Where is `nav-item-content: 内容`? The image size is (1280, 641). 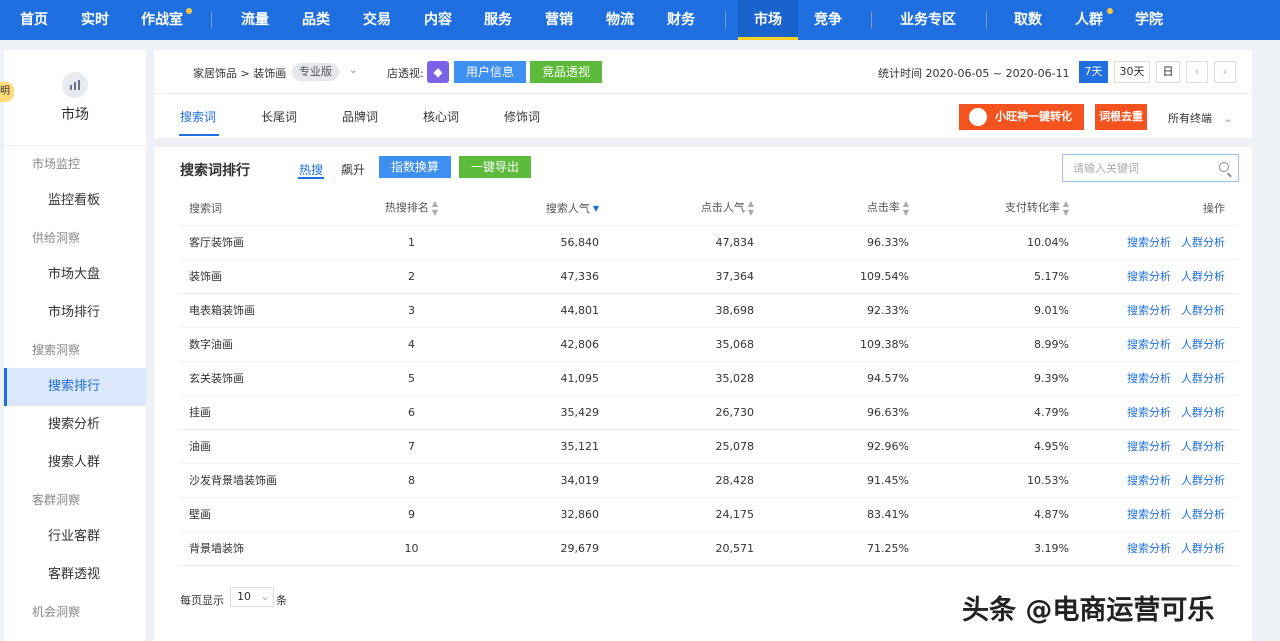
nav-item-content: 内容 is located at coordinates (438, 20).